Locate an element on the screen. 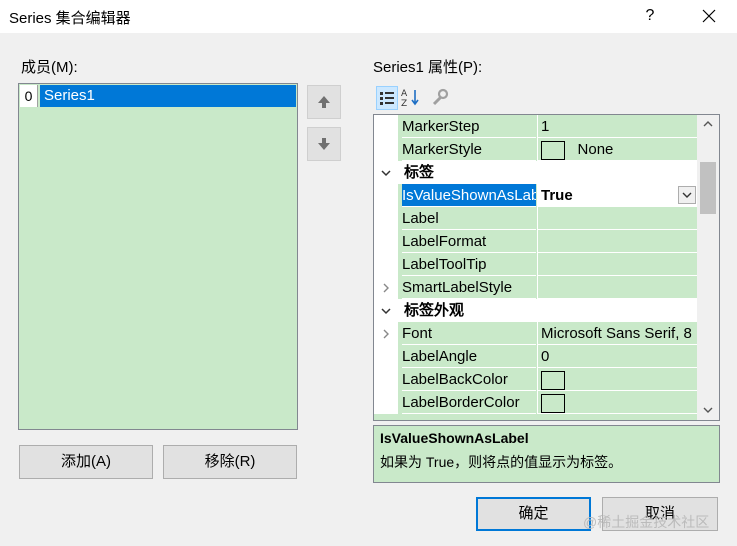  property-name: LabelToolTip is located at coordinates (469, 264).